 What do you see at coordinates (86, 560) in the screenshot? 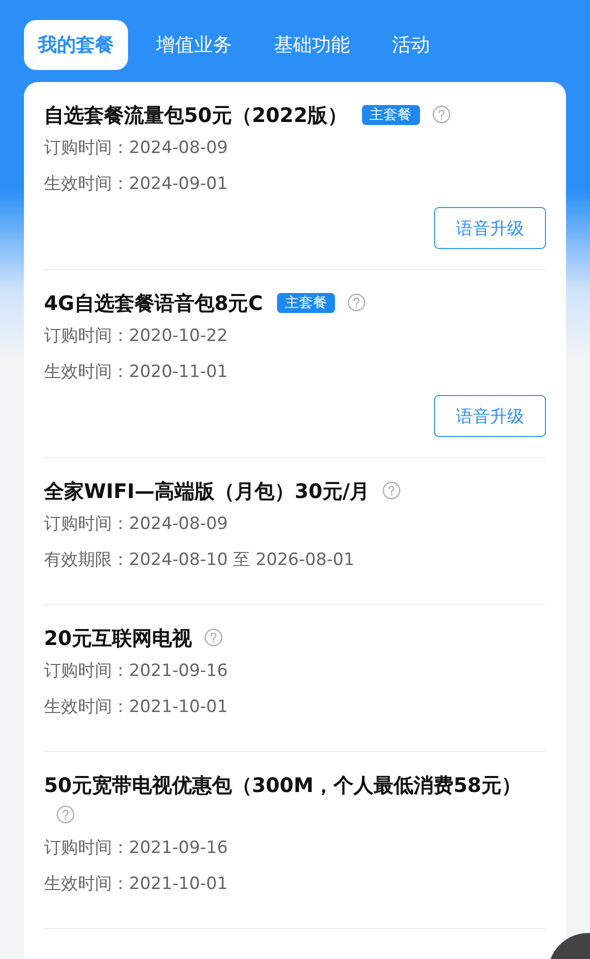
I see `row-label: 有效期限：` at bounding box center [86, 560].